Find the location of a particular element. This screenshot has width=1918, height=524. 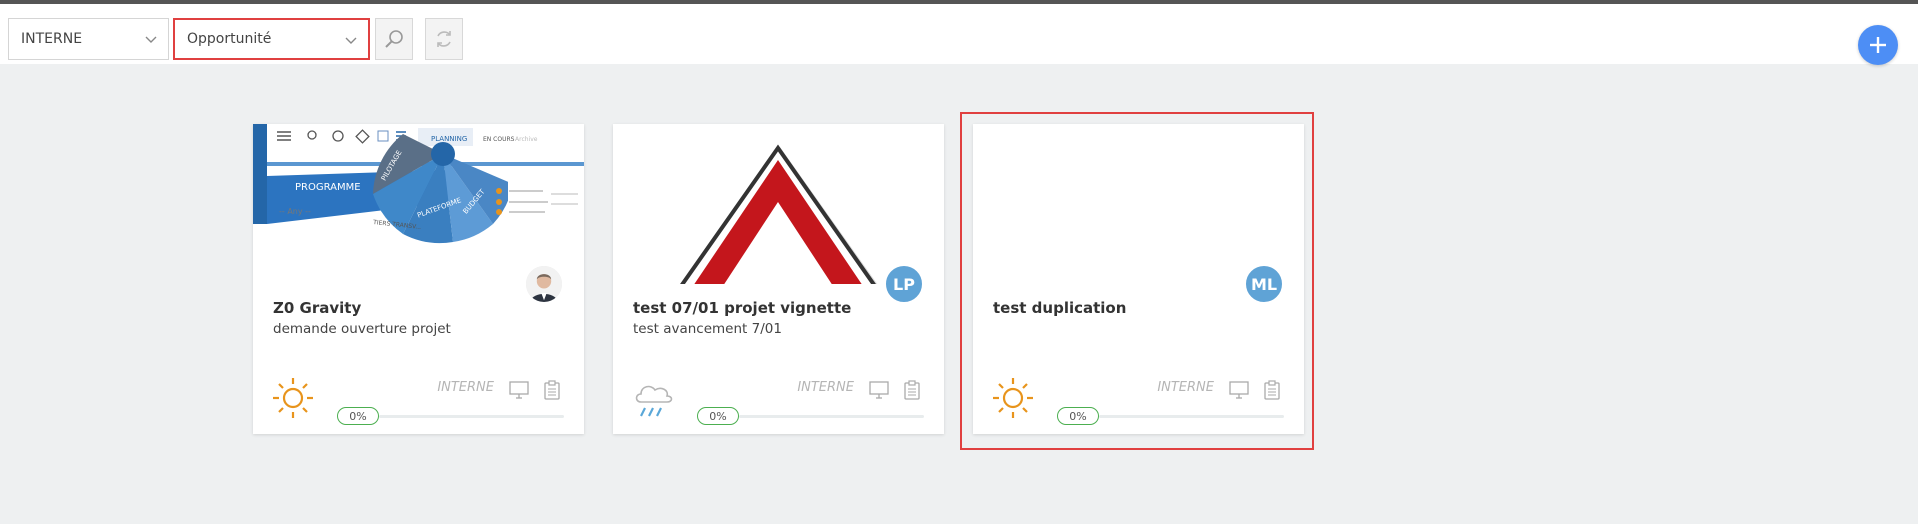

toolbar: INTERNE Opportunité is located at coordinates (959, 34).